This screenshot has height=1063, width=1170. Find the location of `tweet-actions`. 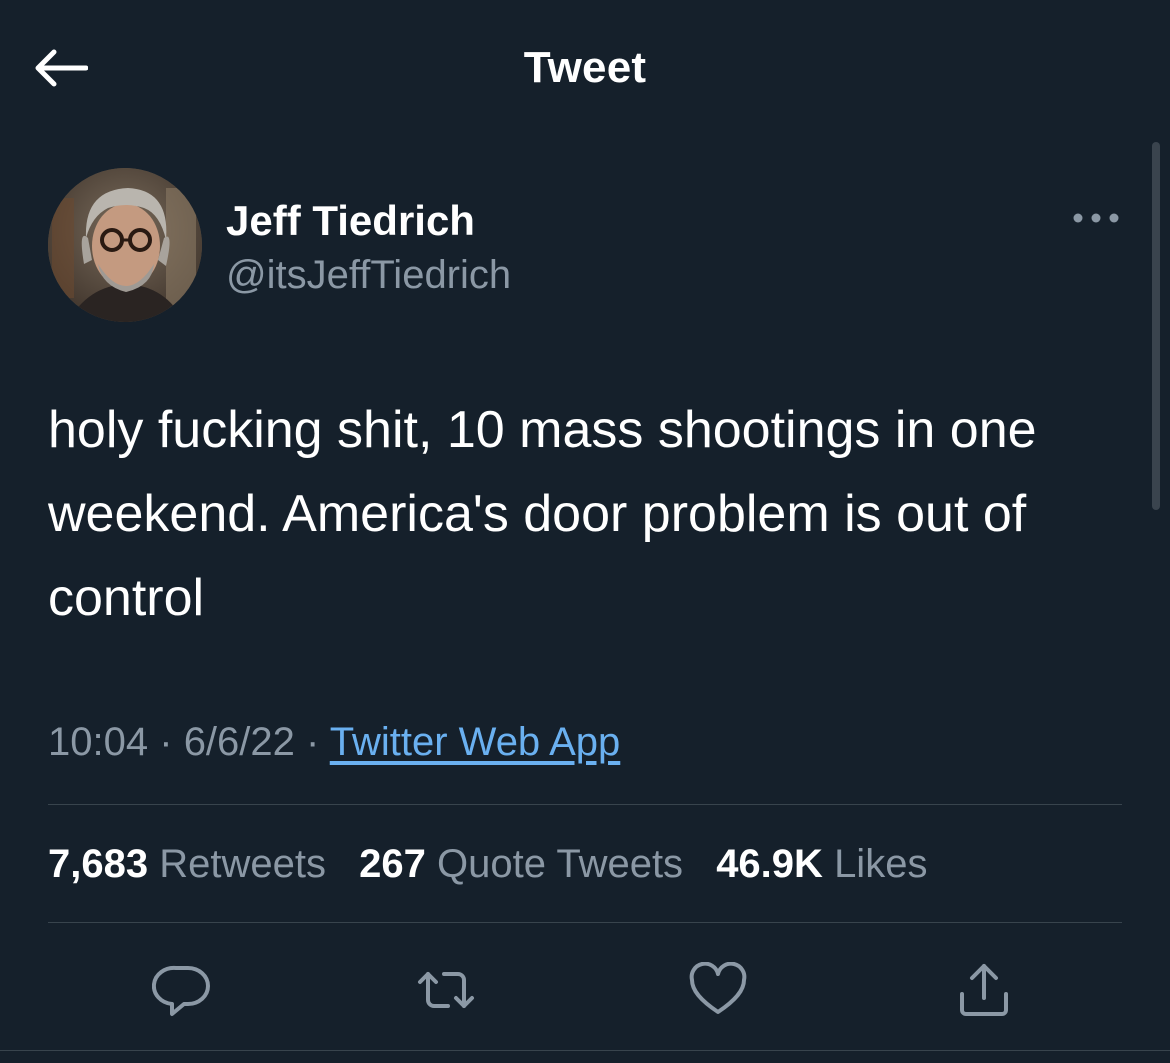

tweet-actions is located at coordinates (585, 990).